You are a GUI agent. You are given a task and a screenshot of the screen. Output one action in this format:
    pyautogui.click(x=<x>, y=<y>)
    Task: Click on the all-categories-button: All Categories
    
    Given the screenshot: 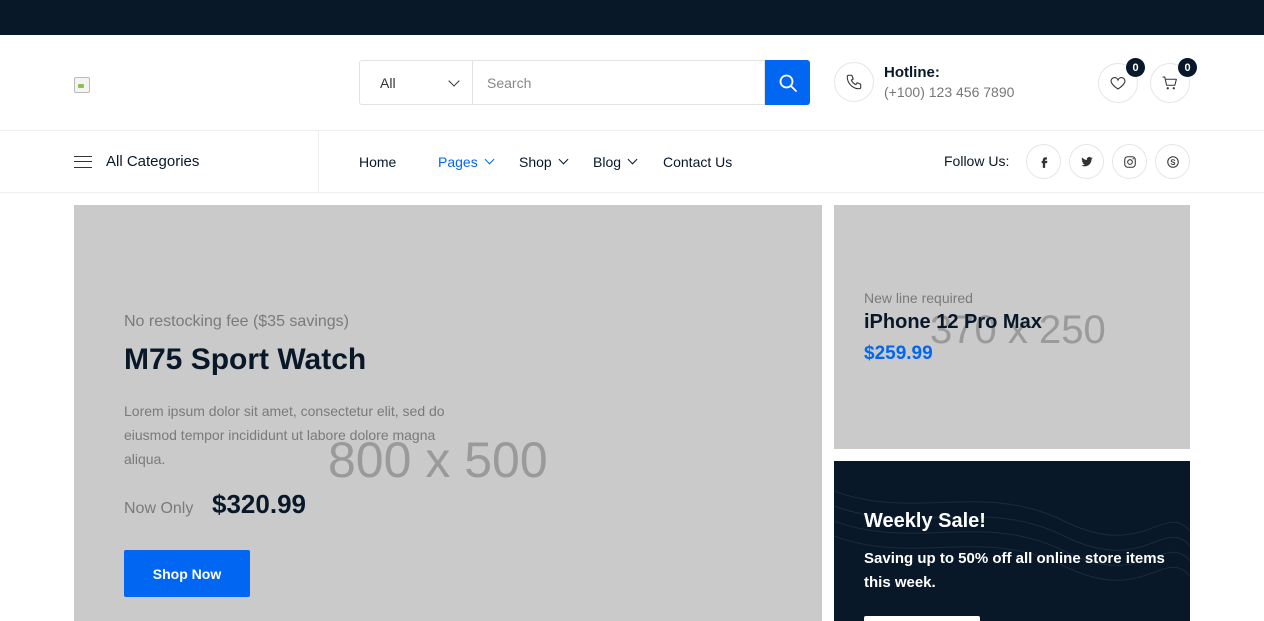 What is the action you would take?
    pyautogui.click(x=136, y=161)
    